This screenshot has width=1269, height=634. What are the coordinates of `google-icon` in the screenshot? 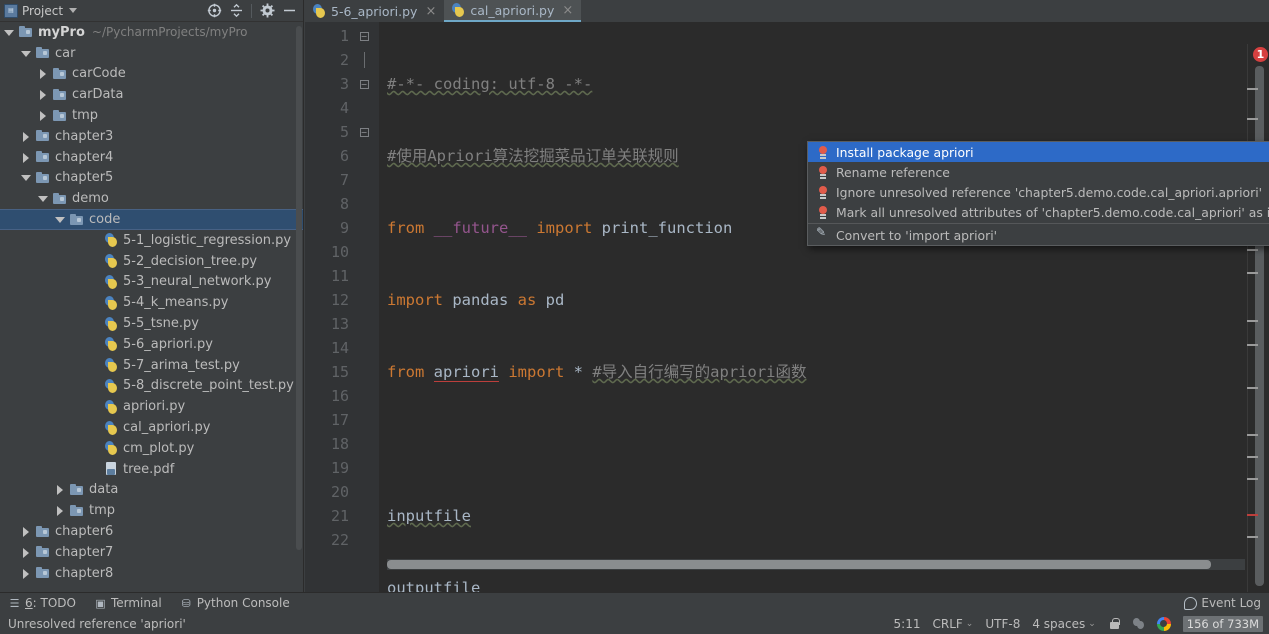 It's located at (1163, 623).